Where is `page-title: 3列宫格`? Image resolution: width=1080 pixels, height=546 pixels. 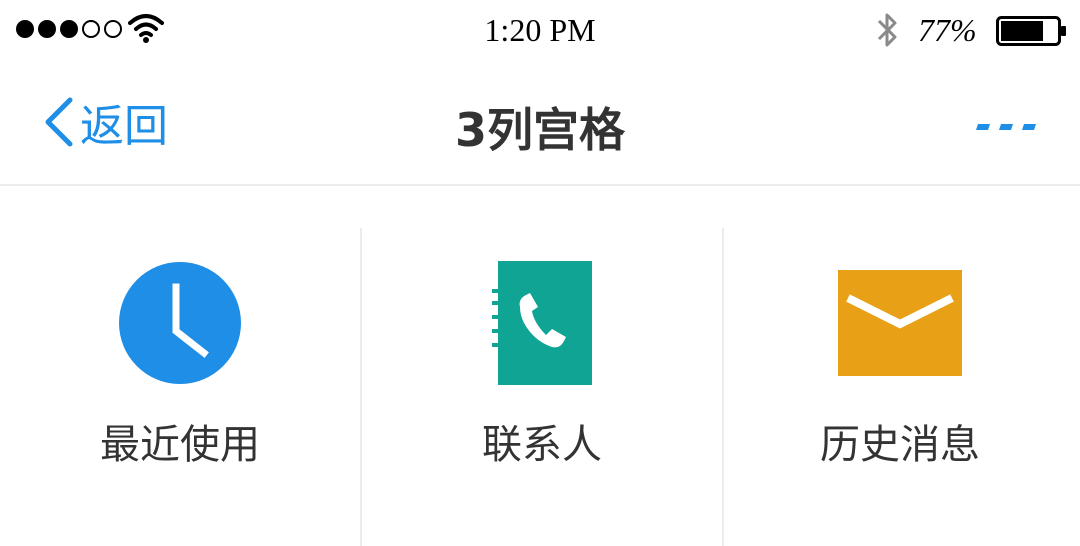
page-title: 3列宫格 is located at coordinates (539, 130).